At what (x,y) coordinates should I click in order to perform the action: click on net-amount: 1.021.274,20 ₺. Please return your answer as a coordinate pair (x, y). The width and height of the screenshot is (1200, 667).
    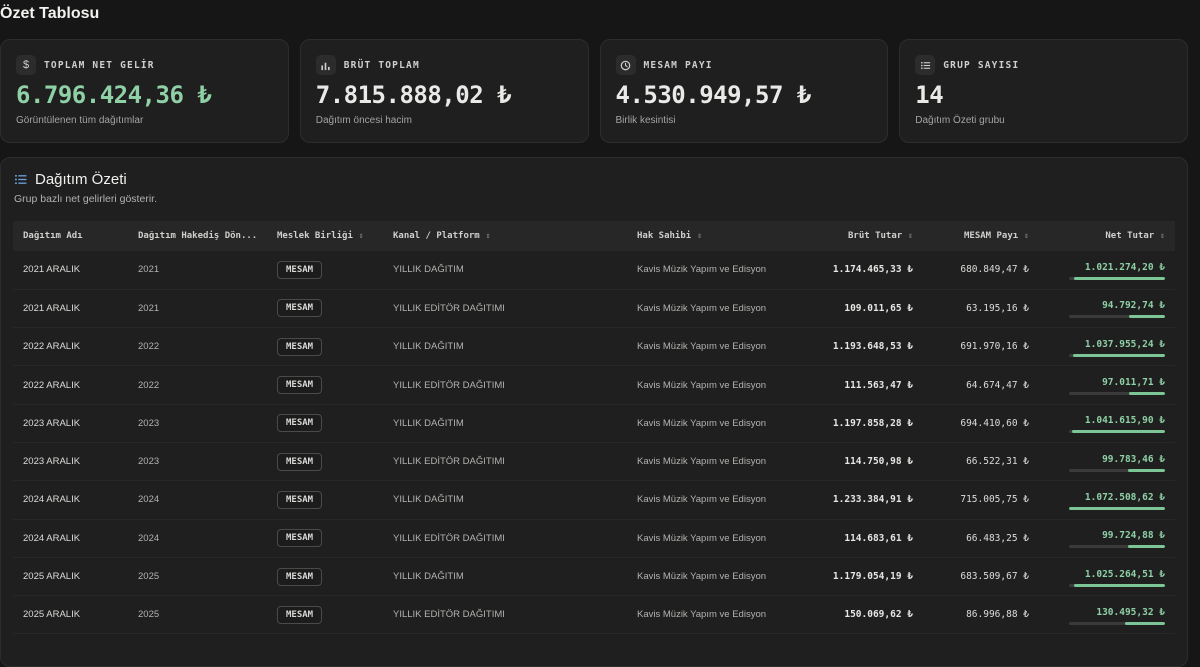
    Looking at the image, I should click on (1124, 267).